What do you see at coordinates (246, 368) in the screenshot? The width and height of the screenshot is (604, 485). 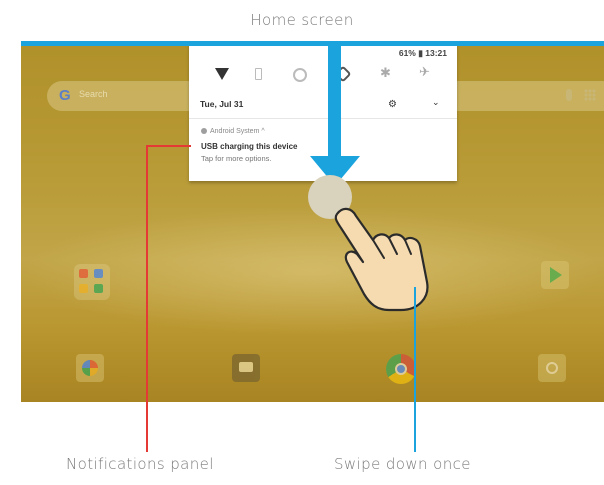 I see `messages-icon` at bounding box center [246, 368].